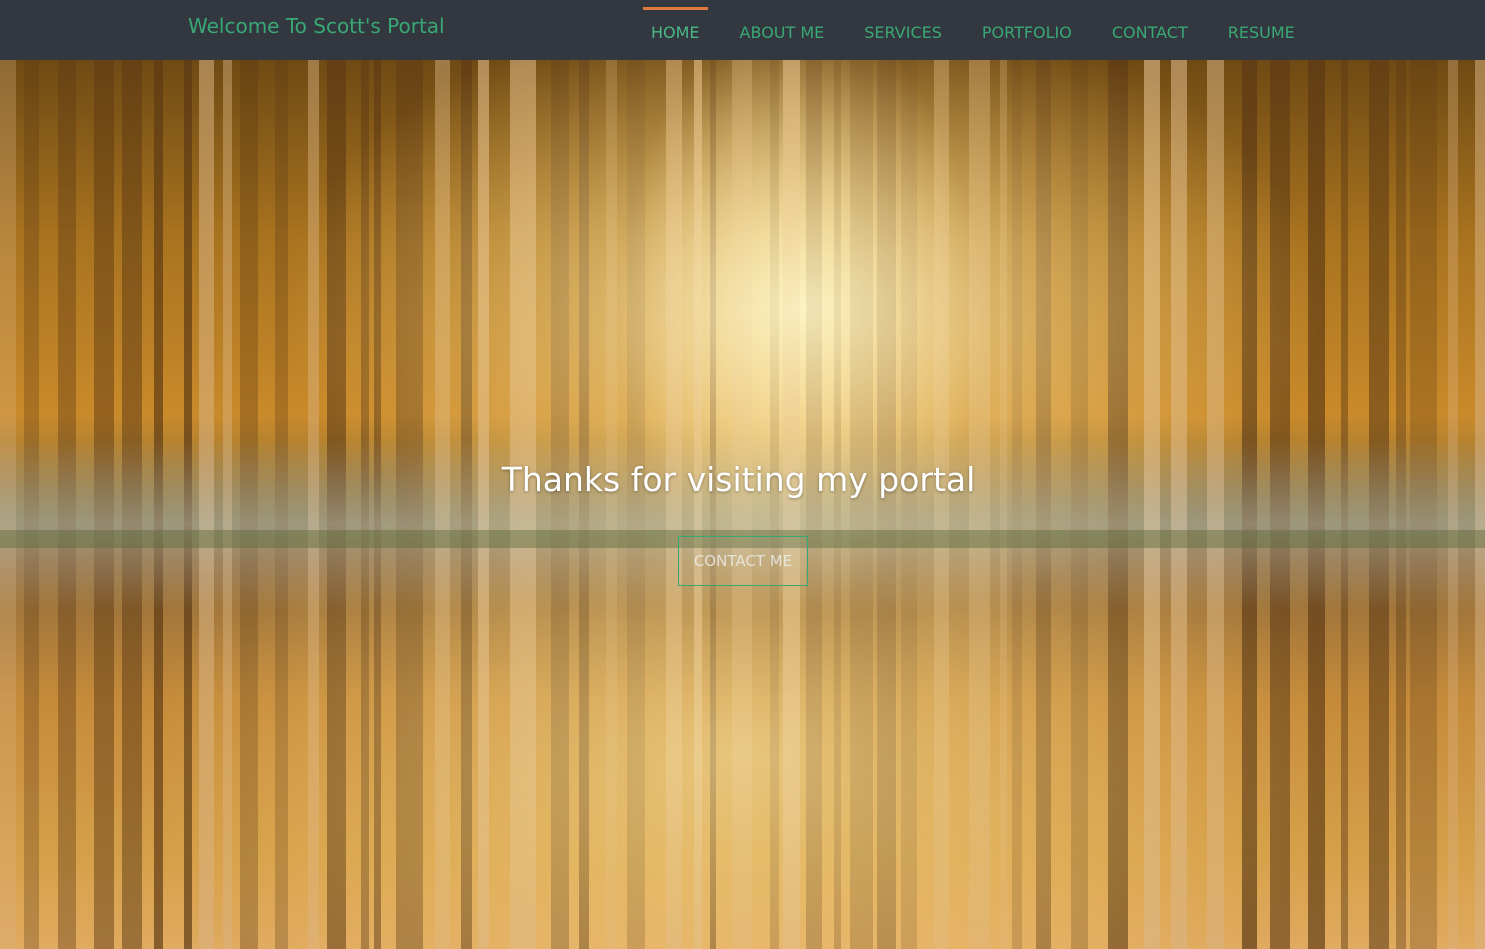 The image size is (1485, 949). I want to click on brand-link: Welcome To Scott's Portal, so click(316, 26).